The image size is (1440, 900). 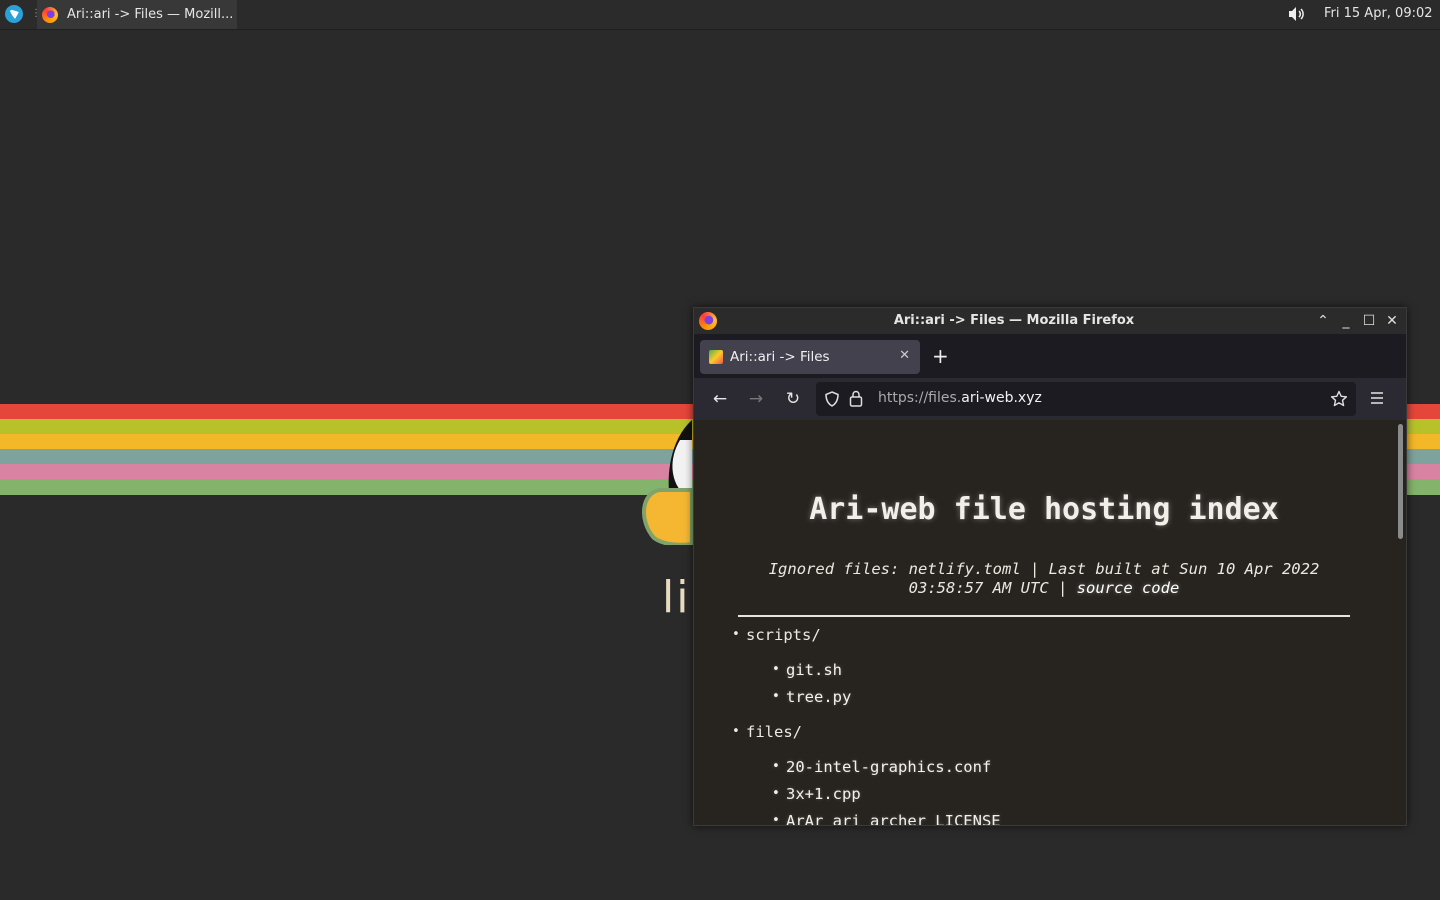 I want to click on directory-item: scripts/, so click(x=776, y=635).